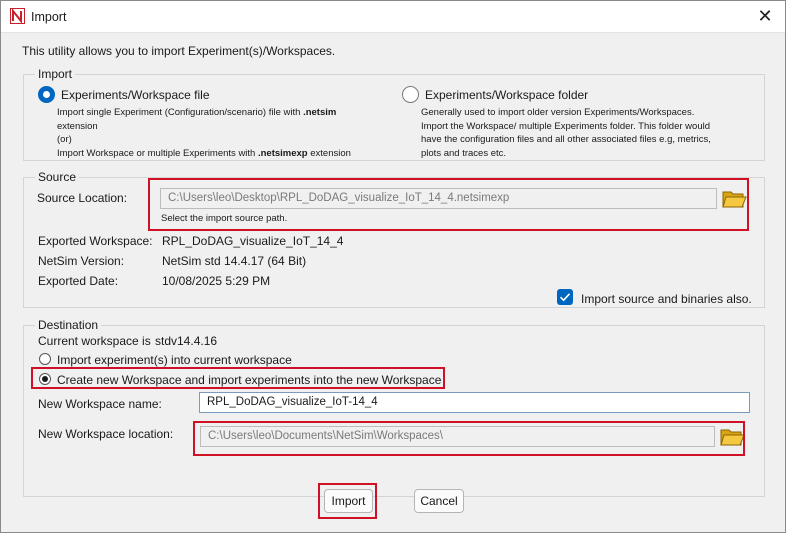 This screenshot has width=786, height=533. Describe the element at coordinates (765, 16) in the screenshot. I see `close-icon: ✕` at that location.